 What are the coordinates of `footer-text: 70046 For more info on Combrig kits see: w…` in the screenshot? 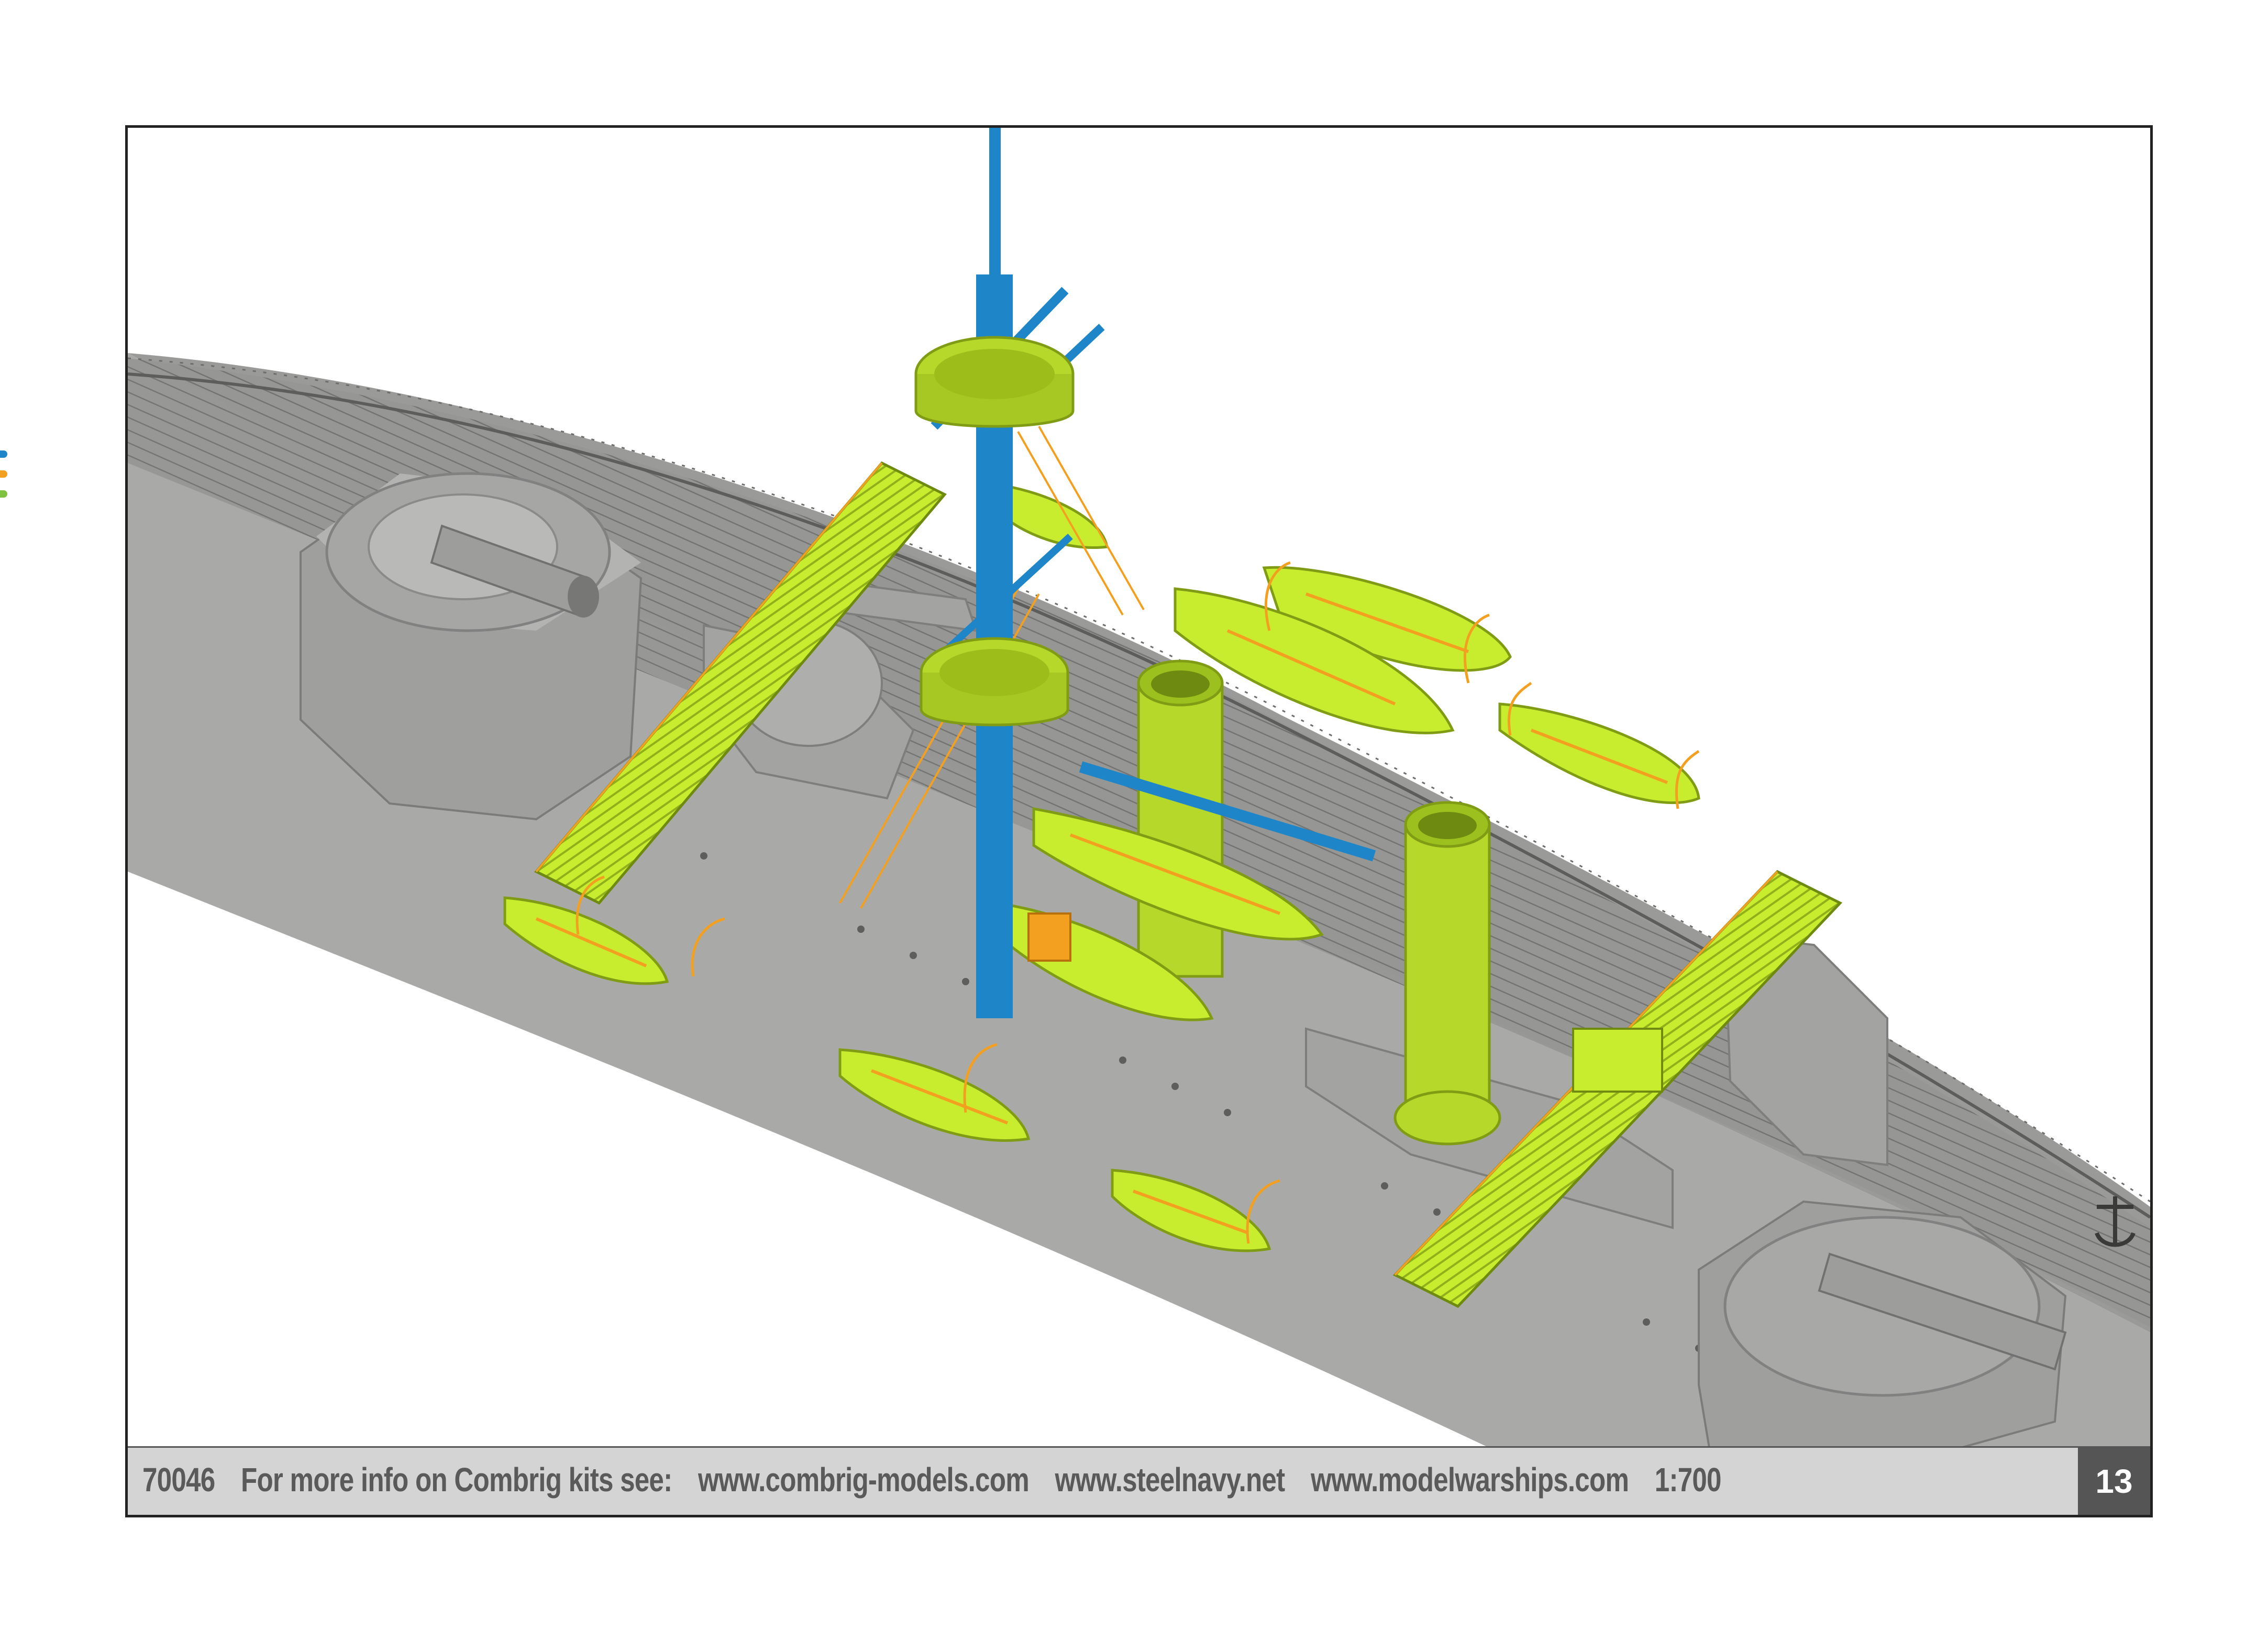 It's located at (944, 1479).